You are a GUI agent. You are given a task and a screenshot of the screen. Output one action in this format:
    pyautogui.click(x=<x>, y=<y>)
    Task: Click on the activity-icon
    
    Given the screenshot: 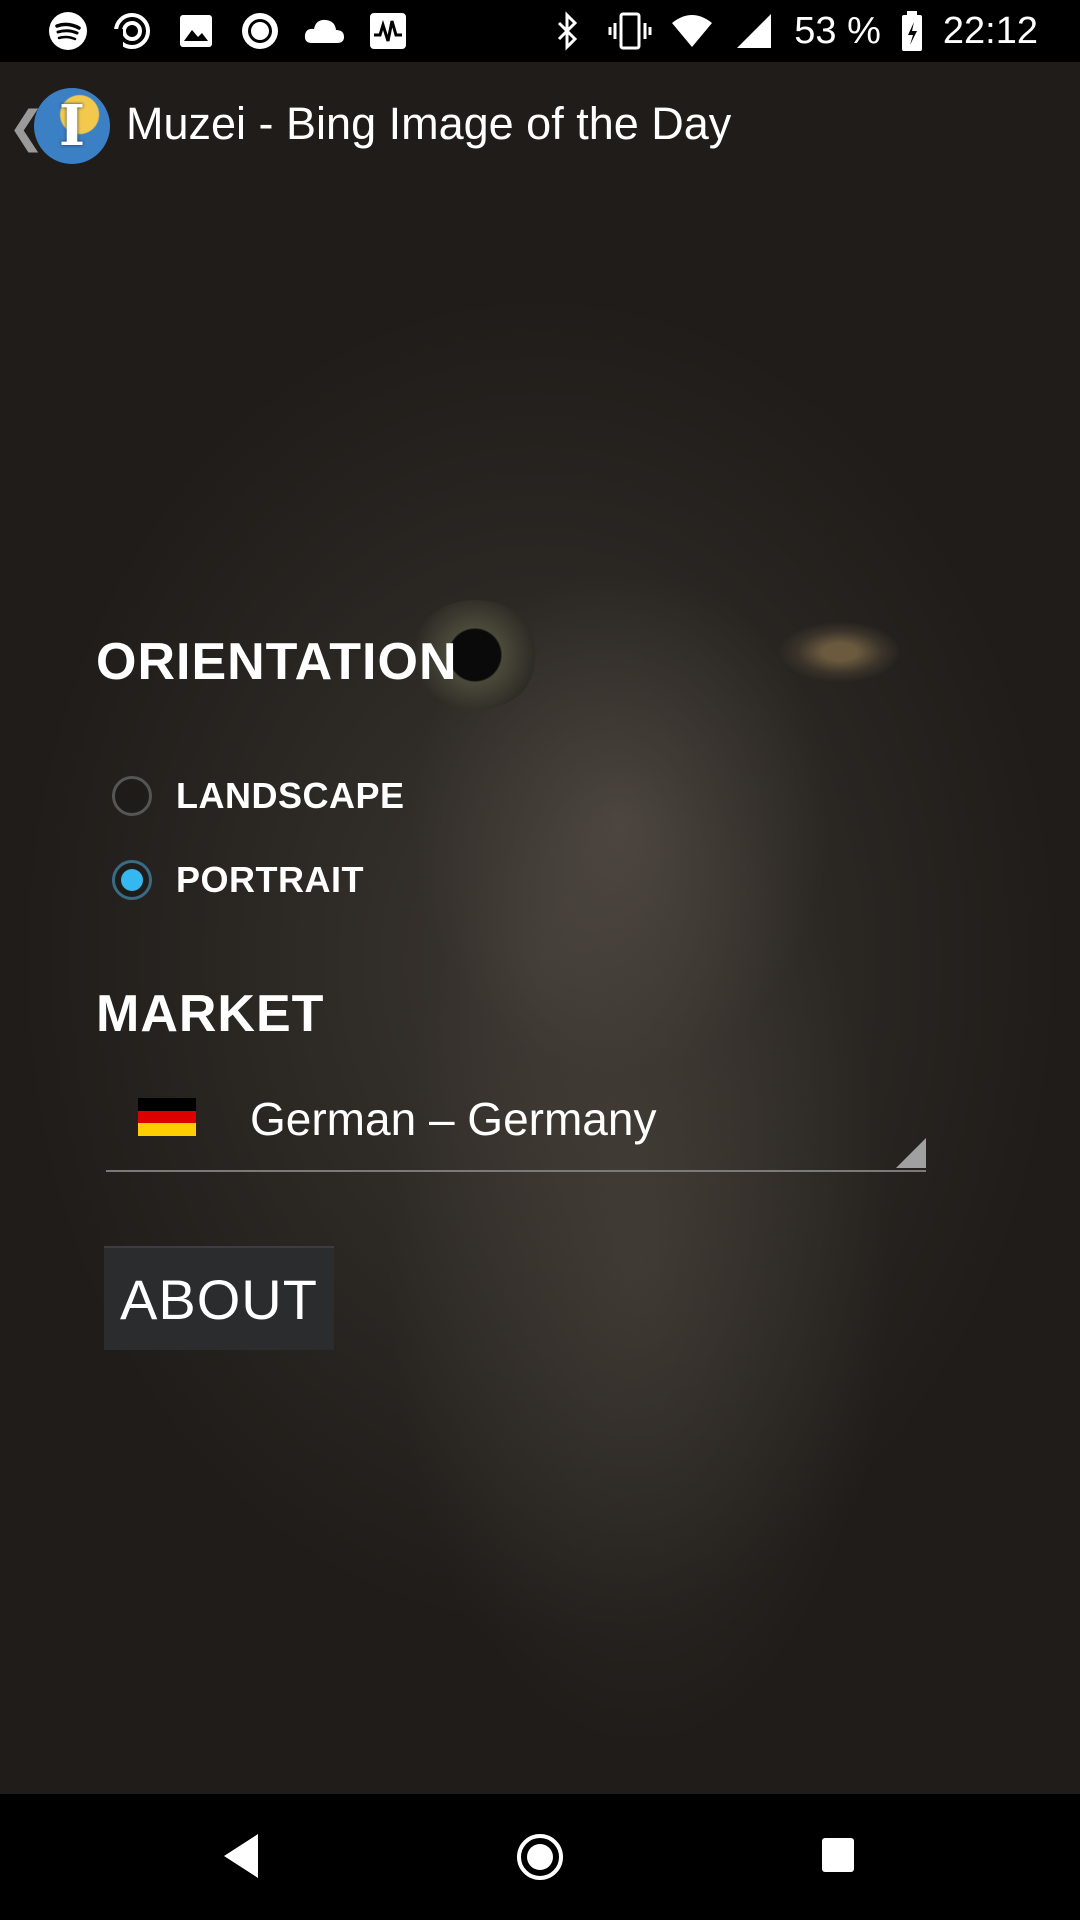 What is the action you would take?
    pyautogui.click(x=388, y=31)
    